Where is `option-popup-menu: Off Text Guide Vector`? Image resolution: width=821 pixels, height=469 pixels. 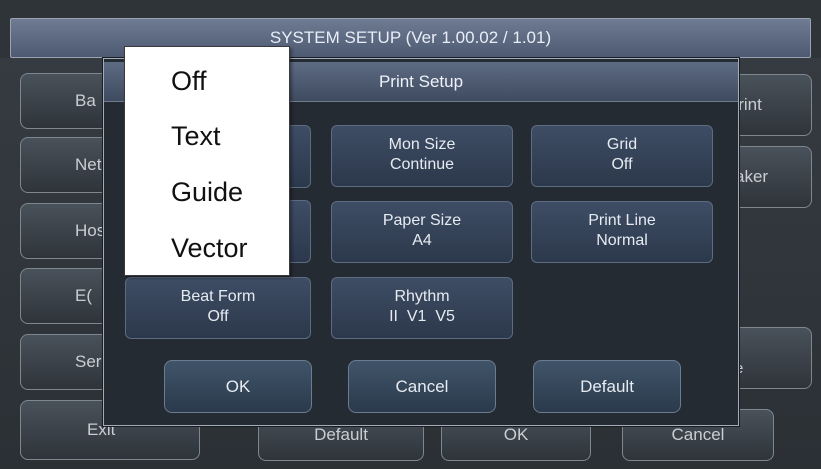 option-popup-menu: Off Text Guide Vector is located at coordinates (207, 161).